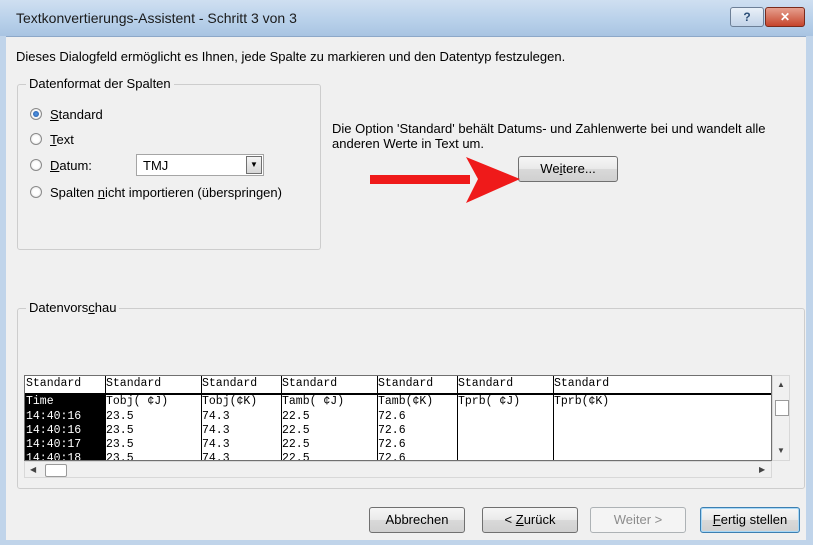 This screenshot has height=545, width=813. I want to click on preview-column: Standard Tprb( ¢J), so click(505, 418).